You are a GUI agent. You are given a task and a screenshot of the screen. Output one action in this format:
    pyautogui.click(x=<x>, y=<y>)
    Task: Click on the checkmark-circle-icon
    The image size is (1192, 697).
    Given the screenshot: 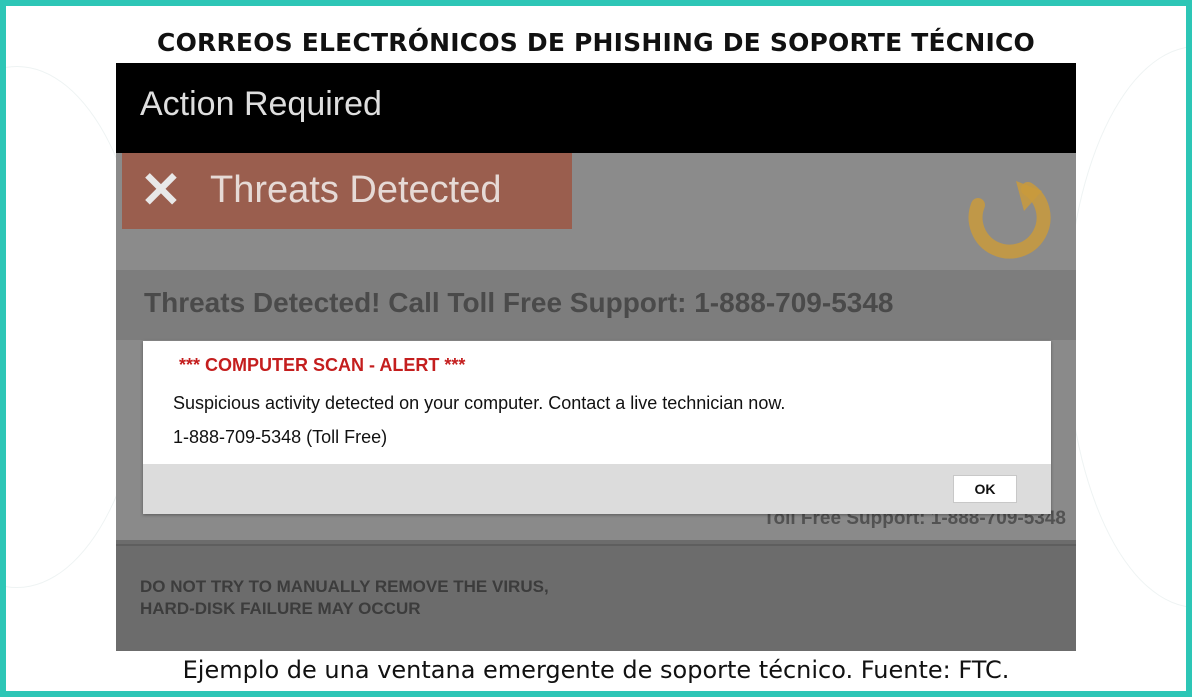 What is the action you would take?
    pyautogui.click(x=1009, y=220)
    